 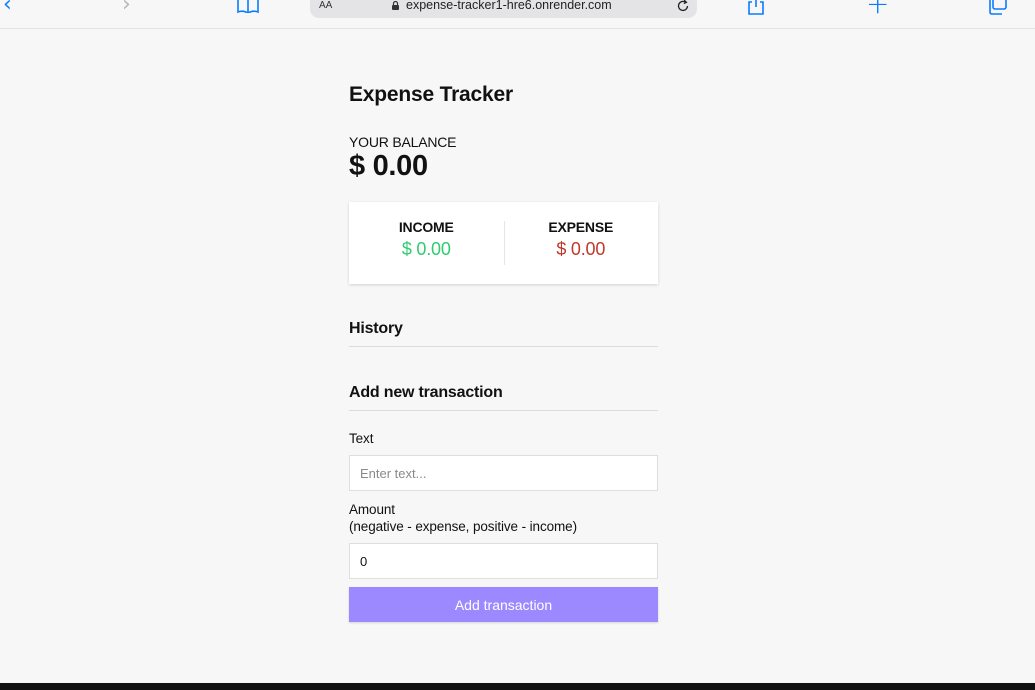 What do you see at coordinates (503, 604) in the screenshot?
I see `add-transaction-button: Add transaction` at bounding box center [503, 604].